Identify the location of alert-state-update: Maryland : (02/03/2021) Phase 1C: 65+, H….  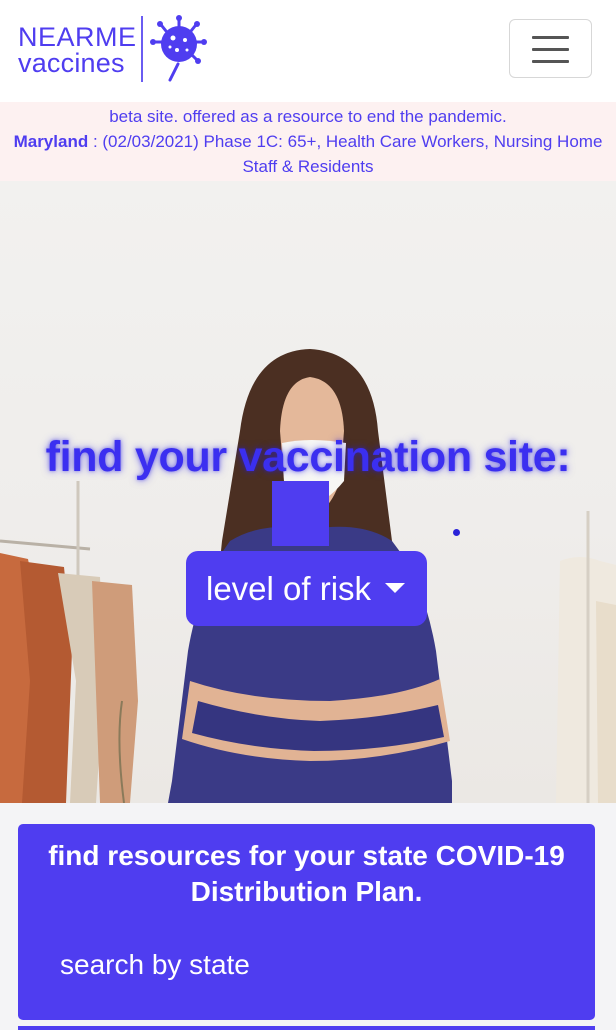
(308, 154).